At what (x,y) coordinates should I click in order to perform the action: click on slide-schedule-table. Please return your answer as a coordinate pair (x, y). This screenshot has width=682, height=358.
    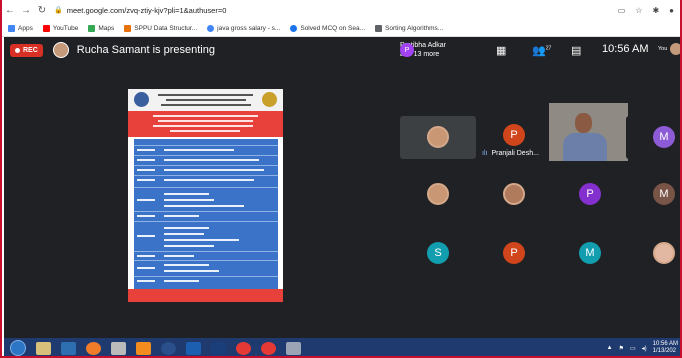
    Looking at the image, I should click on (206, 214).